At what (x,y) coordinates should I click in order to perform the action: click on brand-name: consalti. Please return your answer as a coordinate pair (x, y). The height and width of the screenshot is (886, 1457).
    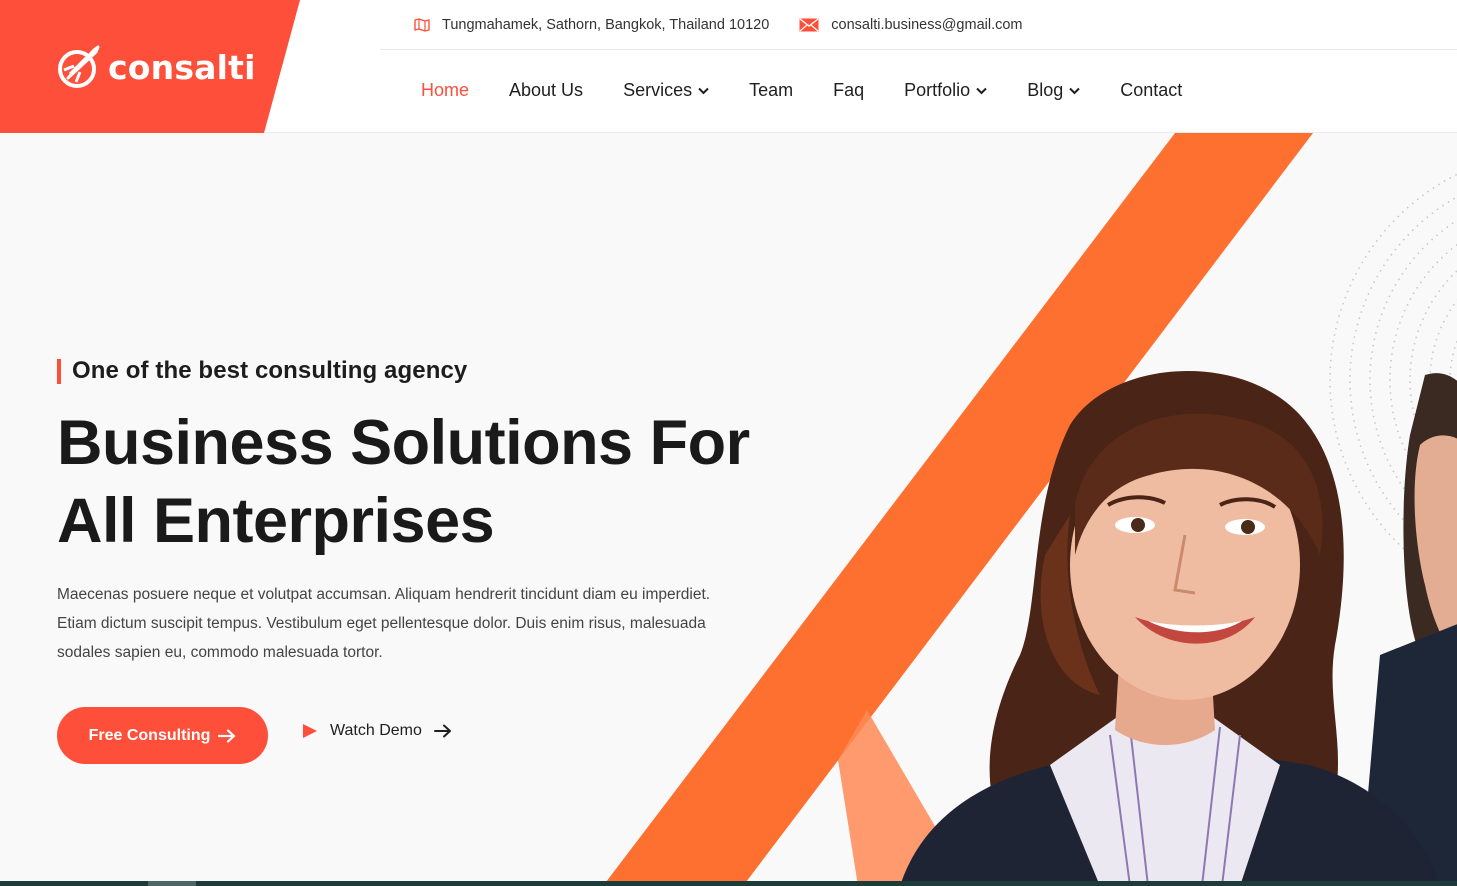
    Looking at the image, I should click on (182, 67).